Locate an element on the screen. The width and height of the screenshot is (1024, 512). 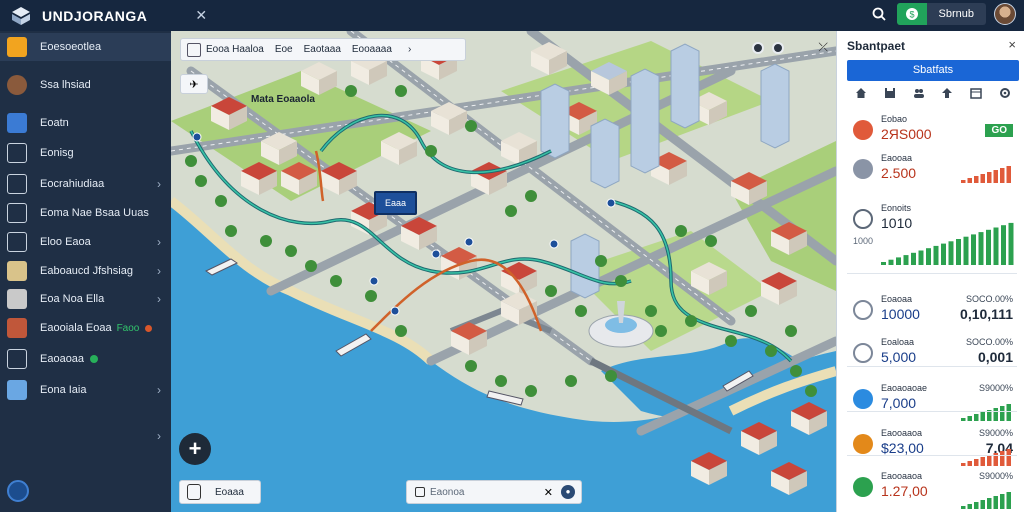
sidebar-item-2: Ssa lhsiad is located at coordinates (85, 85).